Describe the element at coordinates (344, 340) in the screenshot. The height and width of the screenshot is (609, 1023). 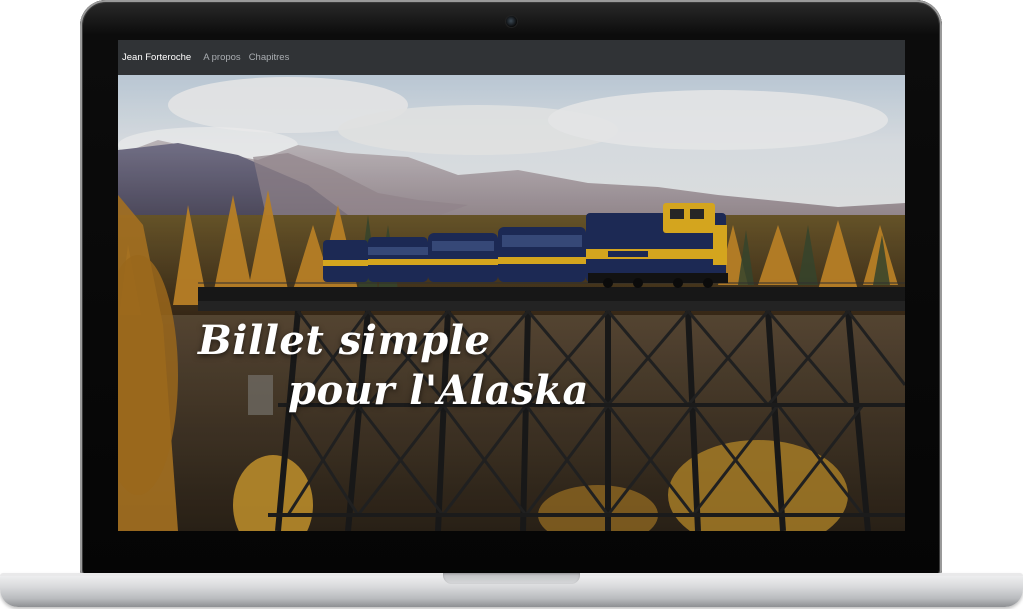
I see `hero-title-line1: Billet simple` at that location.